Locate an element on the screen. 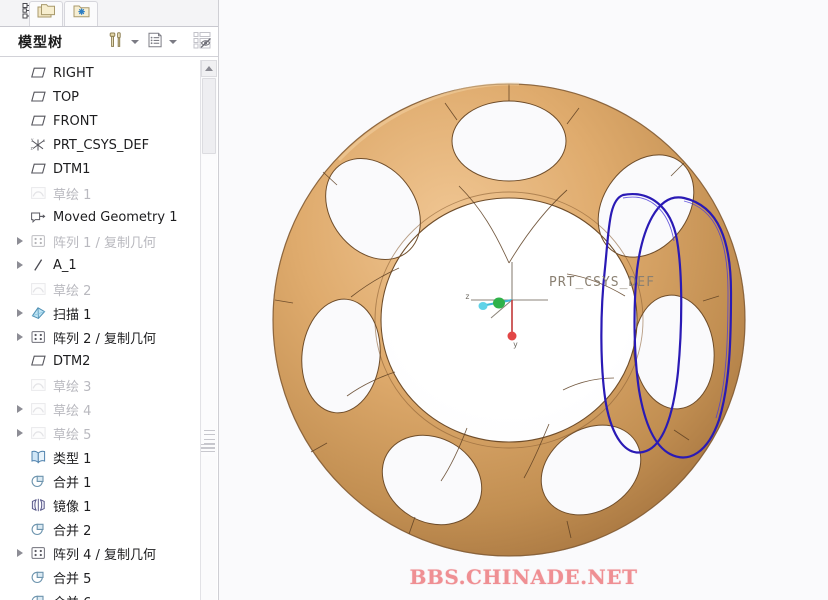  scrollbar-track is located at coordinates (209, 306).